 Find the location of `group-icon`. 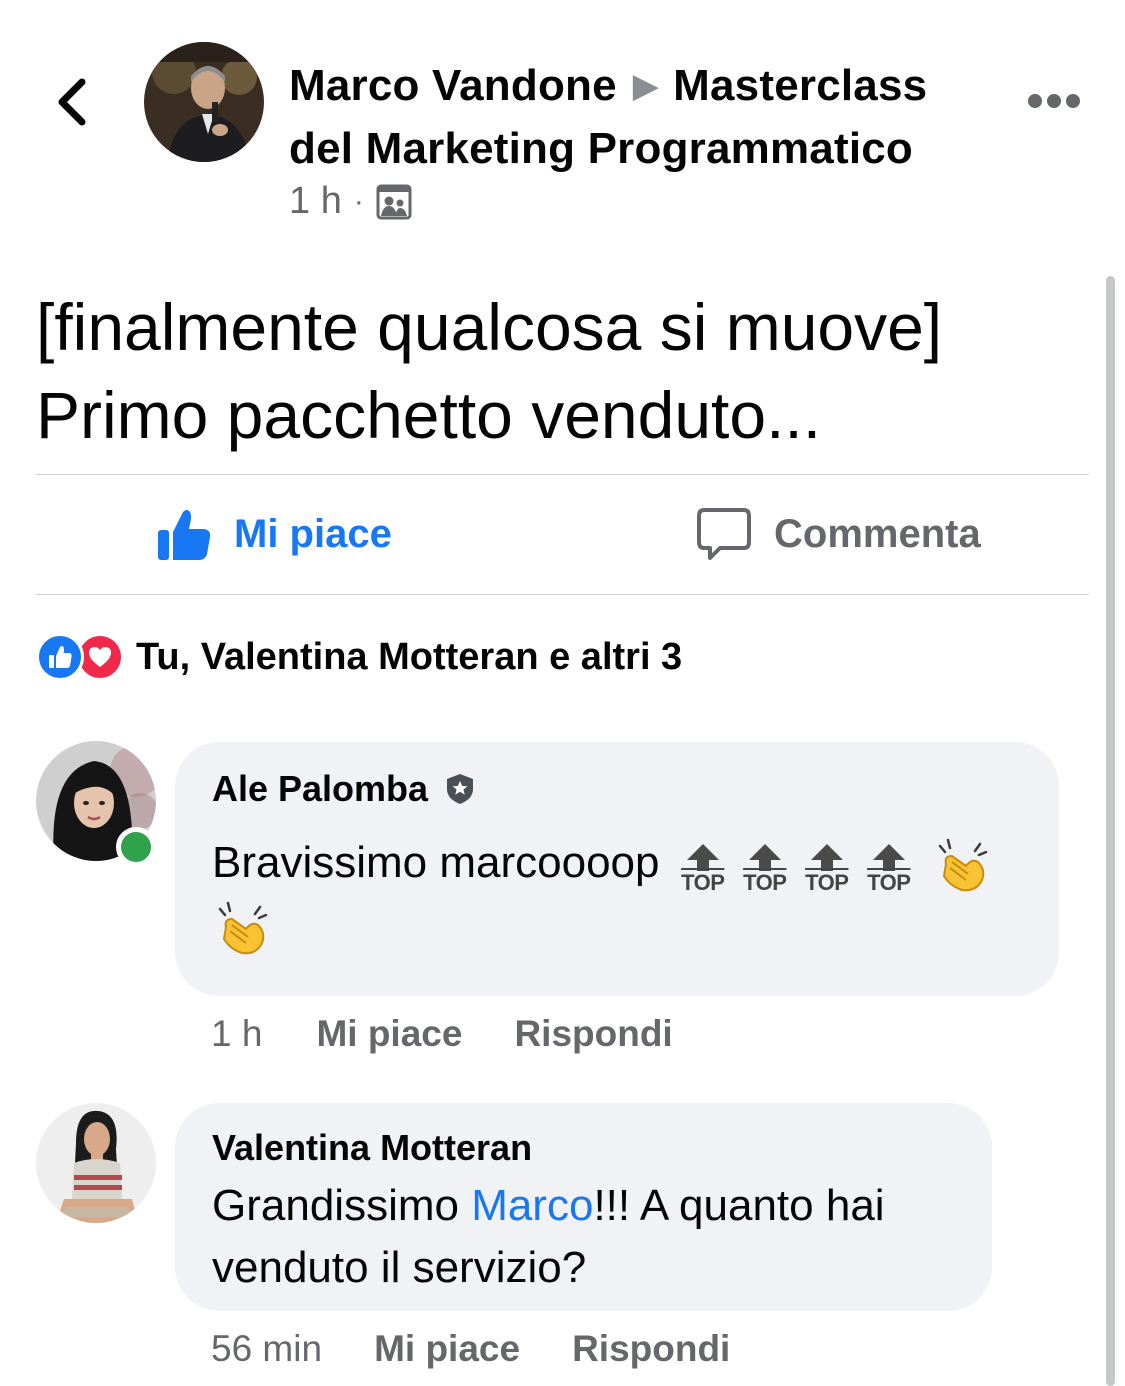

group-icon is located at coordinates (394, 201).